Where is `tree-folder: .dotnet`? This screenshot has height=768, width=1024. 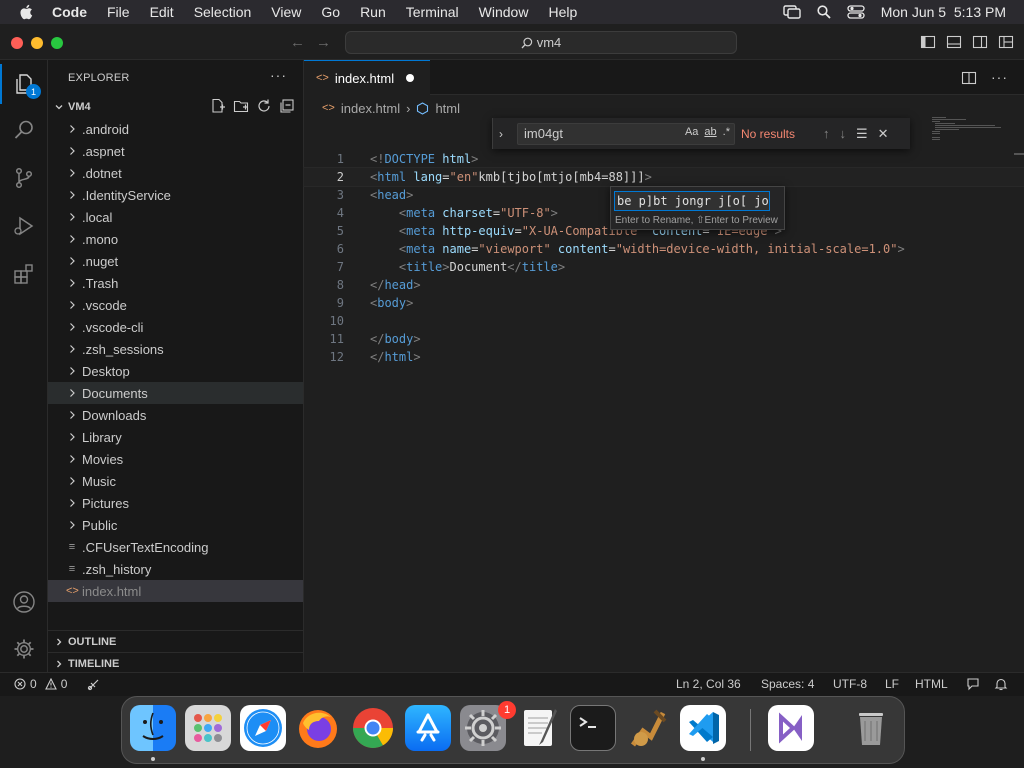
tree-folder: .dotnet is located at coordinates (175, 173).